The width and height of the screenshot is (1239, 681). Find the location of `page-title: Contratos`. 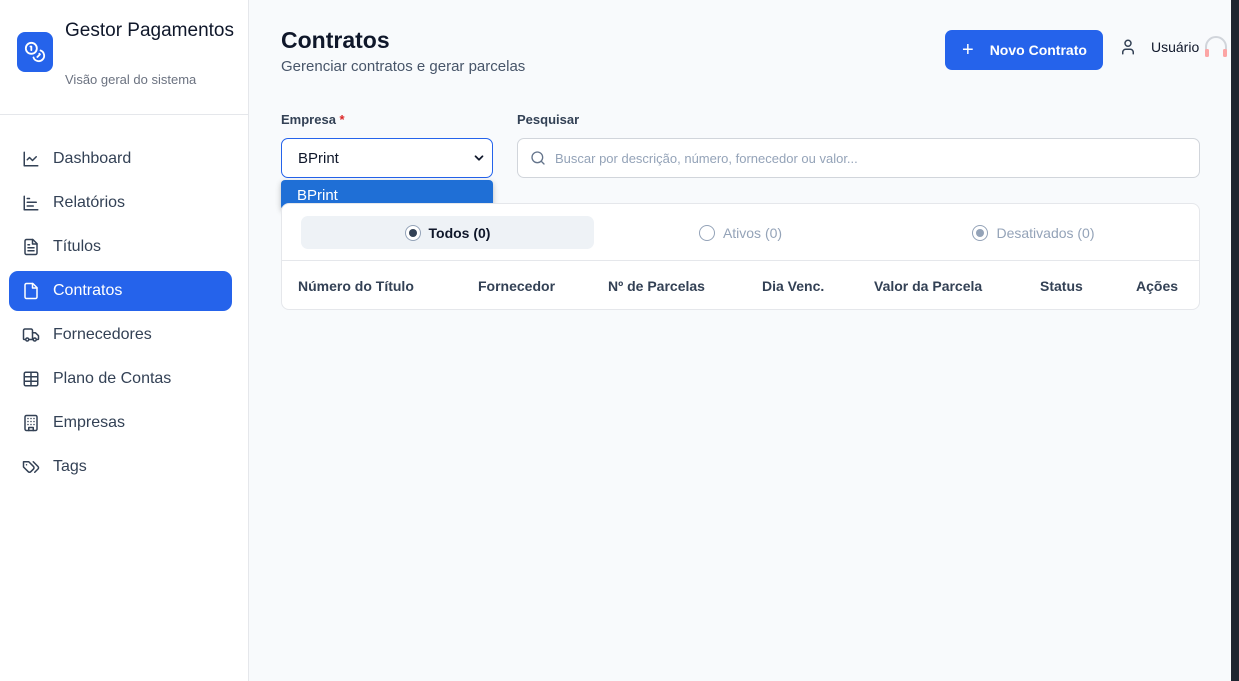

page-title: Contratos is located at coordinates (335, 40).